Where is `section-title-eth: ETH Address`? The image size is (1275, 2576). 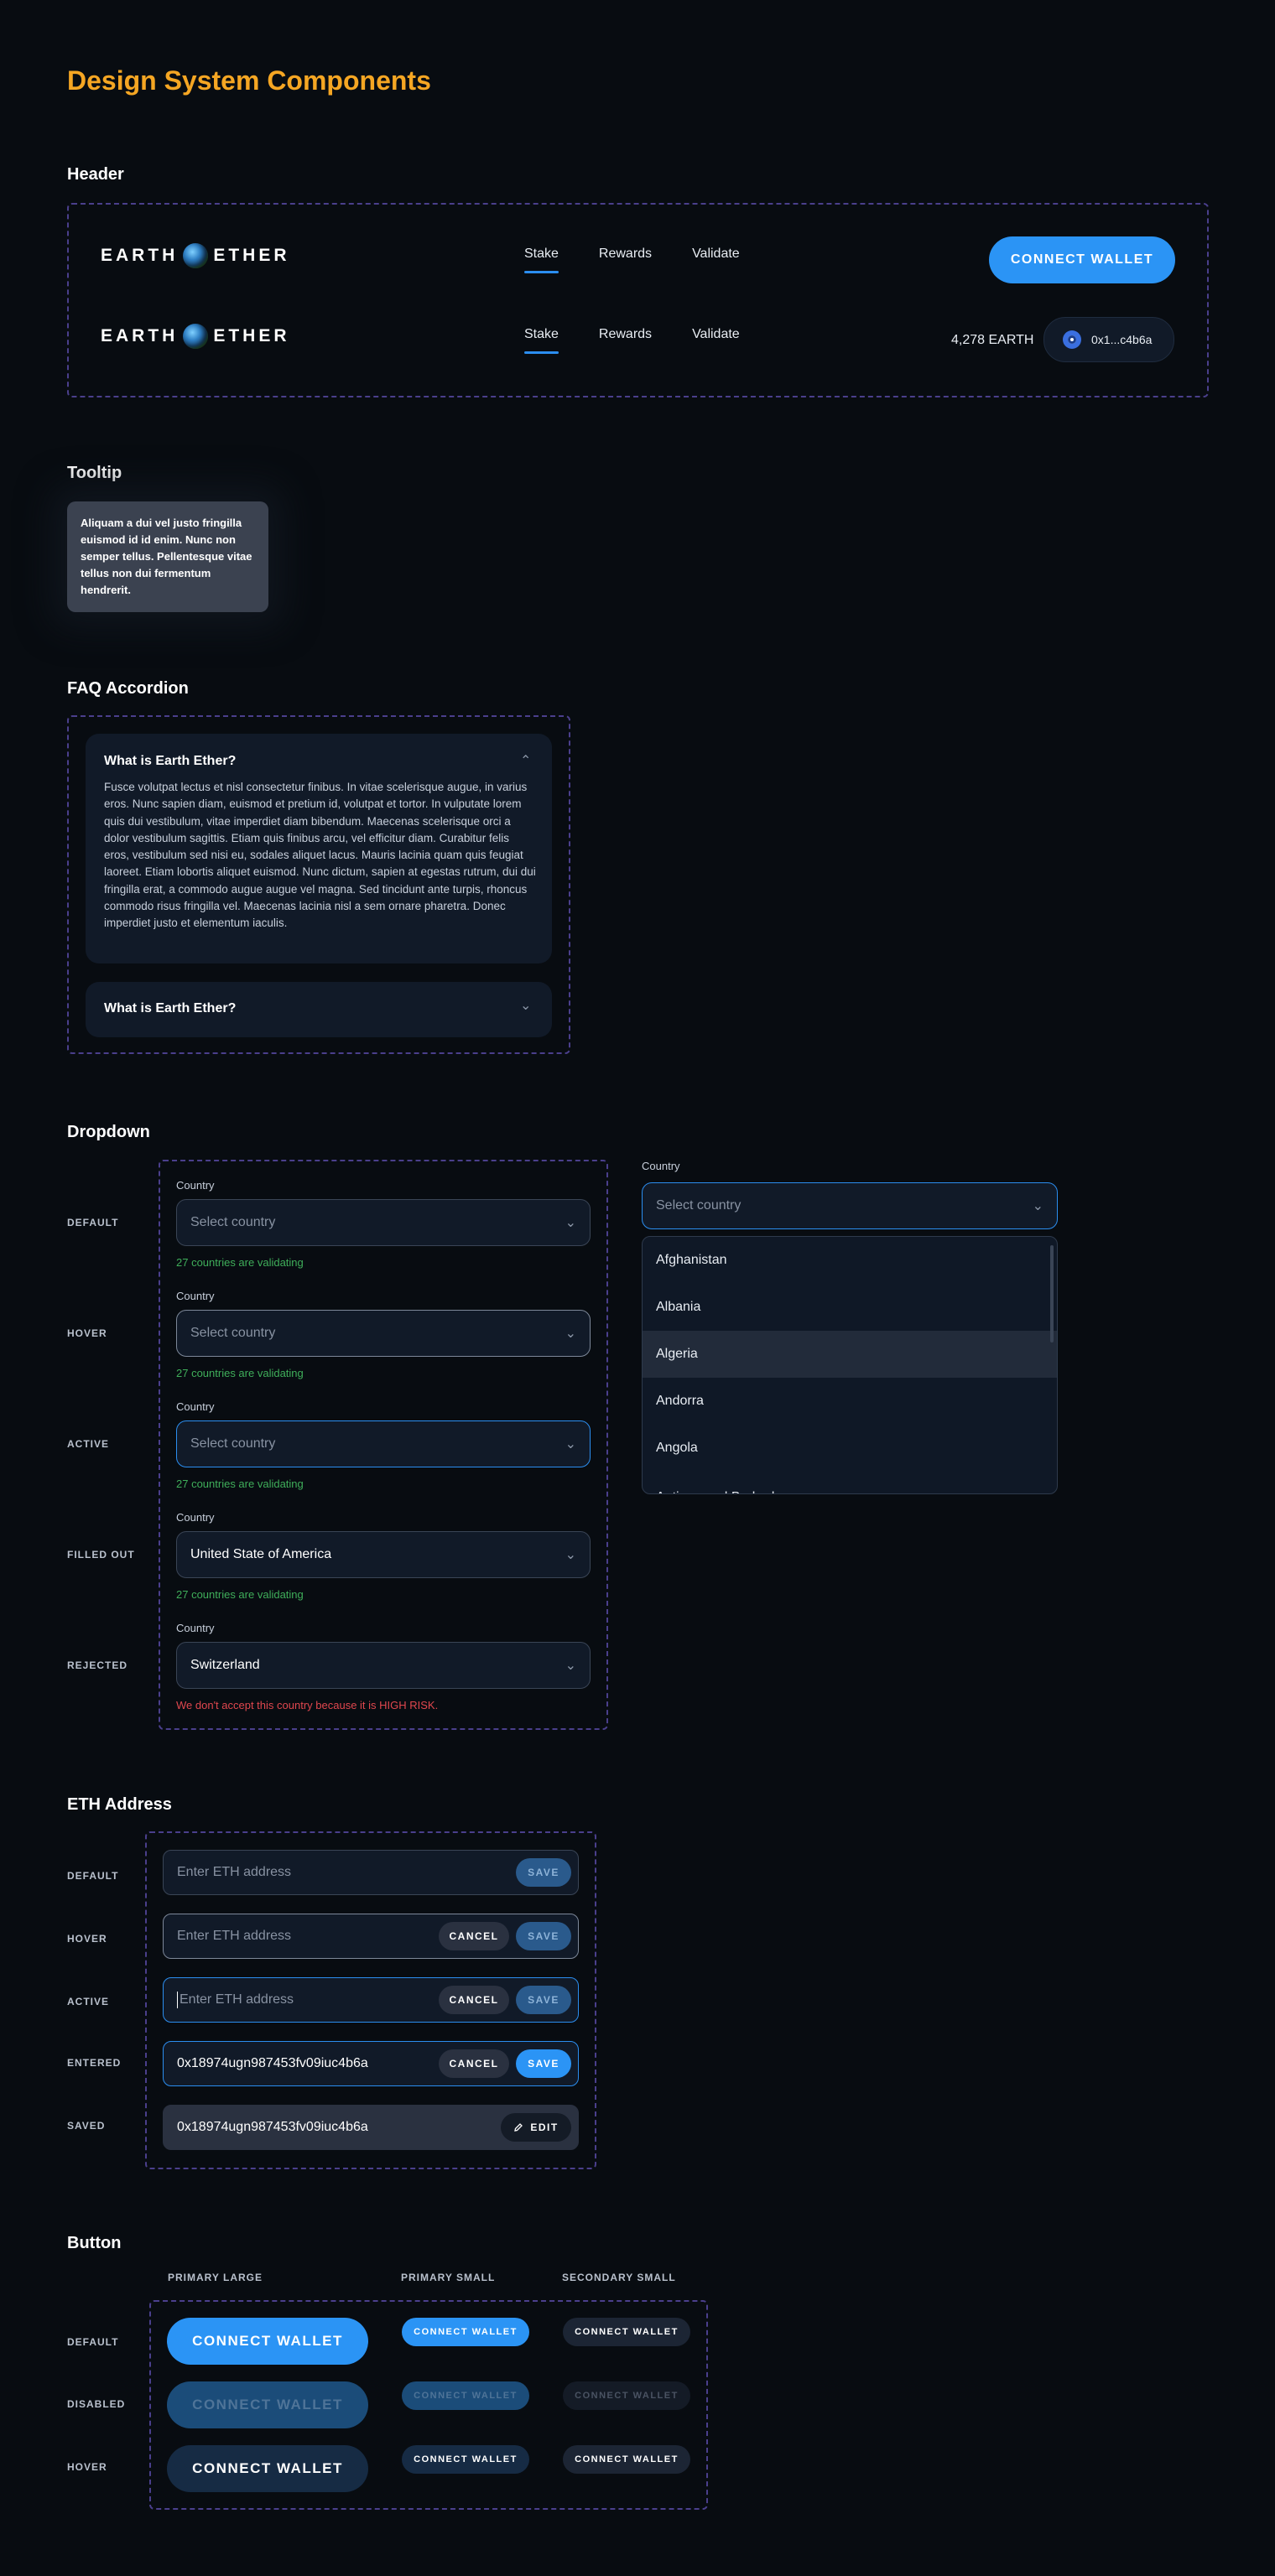
section-title-eth: ETH Address is located at coordinates (119, 1804).